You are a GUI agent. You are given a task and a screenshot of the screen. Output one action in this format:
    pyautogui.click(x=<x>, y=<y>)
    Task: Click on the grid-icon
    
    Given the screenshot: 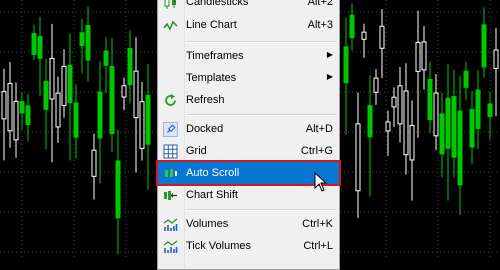 What is the action you would take?
    pyautogui.click(x=170, y=151)
    